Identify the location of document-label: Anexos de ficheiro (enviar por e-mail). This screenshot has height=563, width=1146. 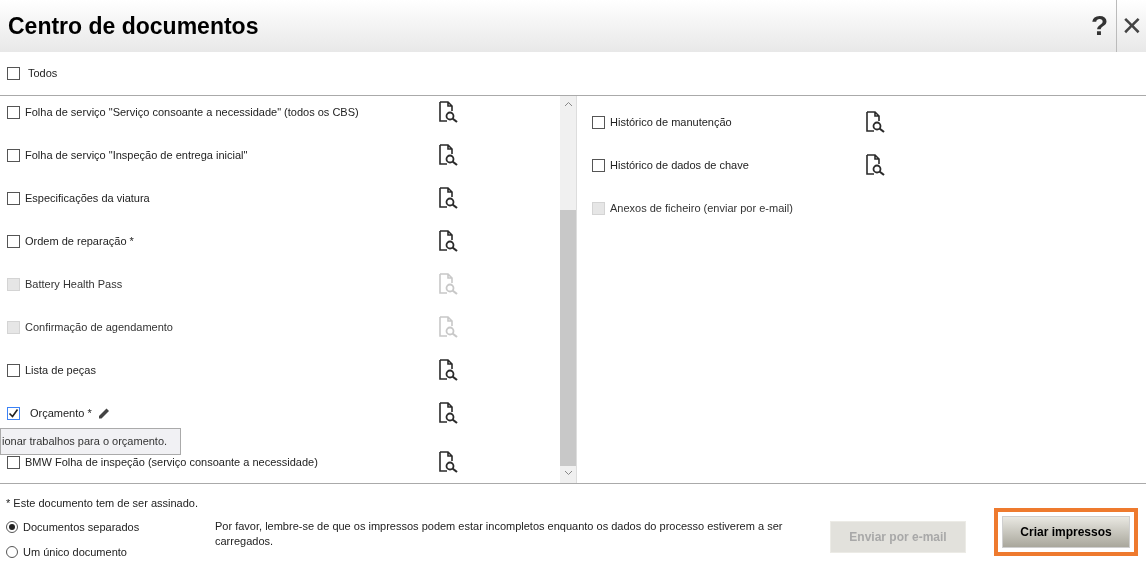
(701, 208).